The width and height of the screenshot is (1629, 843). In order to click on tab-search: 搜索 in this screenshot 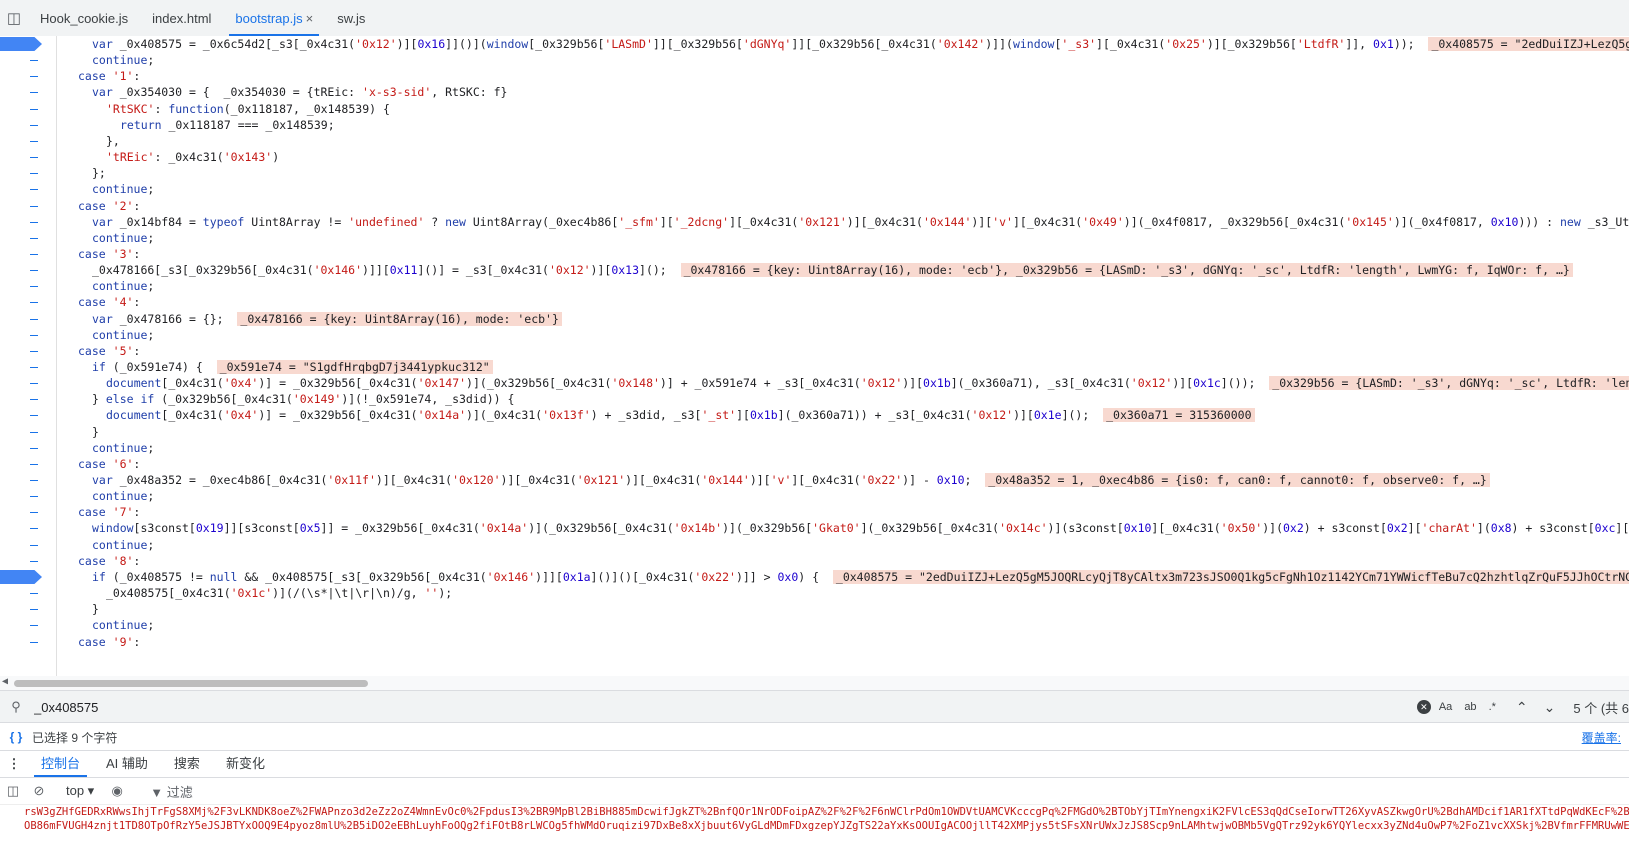, I will do `click(187, 764)`.